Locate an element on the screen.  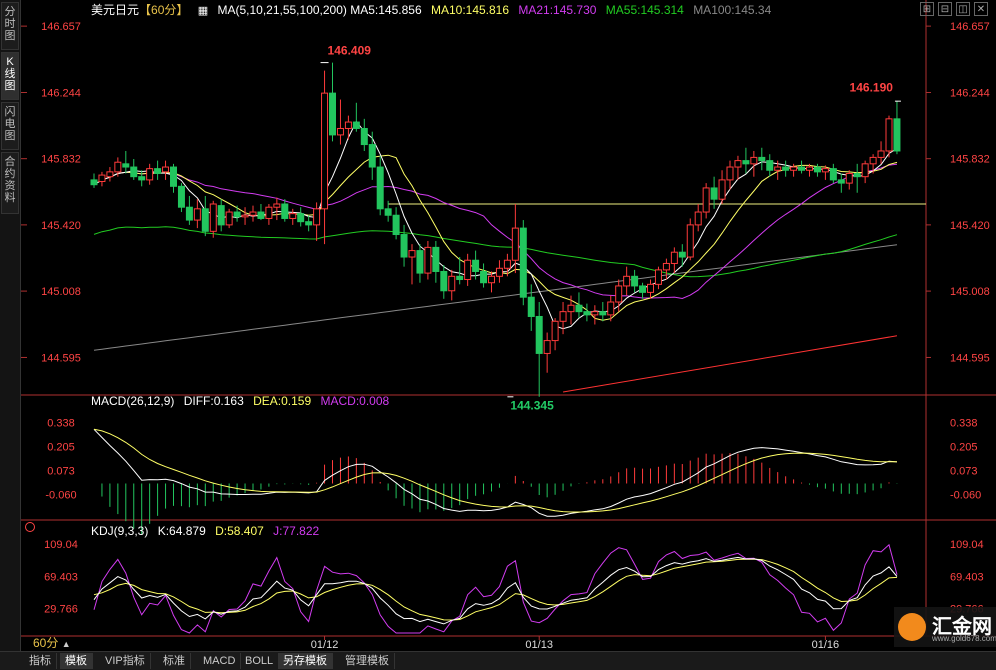
tab-kline: K线图 is located at coordinates (10, 76).